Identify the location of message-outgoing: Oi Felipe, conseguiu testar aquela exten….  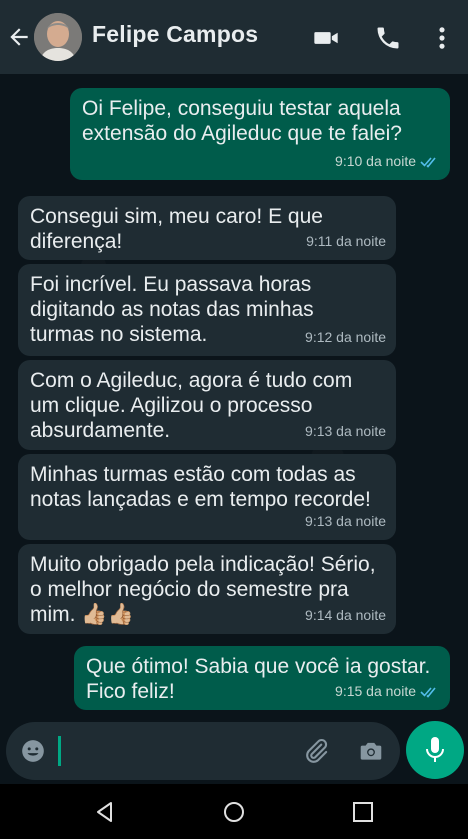
(260, 134).